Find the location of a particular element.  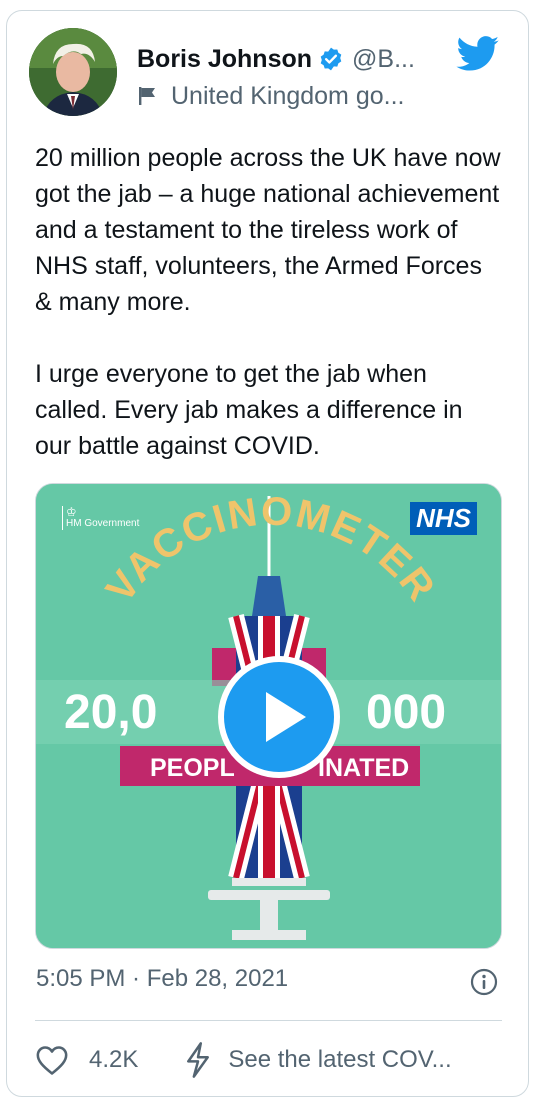

like-count: 4.2K is located at coordinates (114, 1059).